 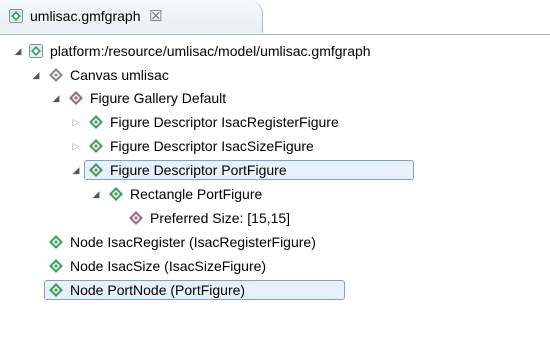 What do you see at coordinates (212, 146) in the screenshot?
I see `tree-item-label: Figure Descriptor IsacSizeFigure` at bounding box center [212, 146].